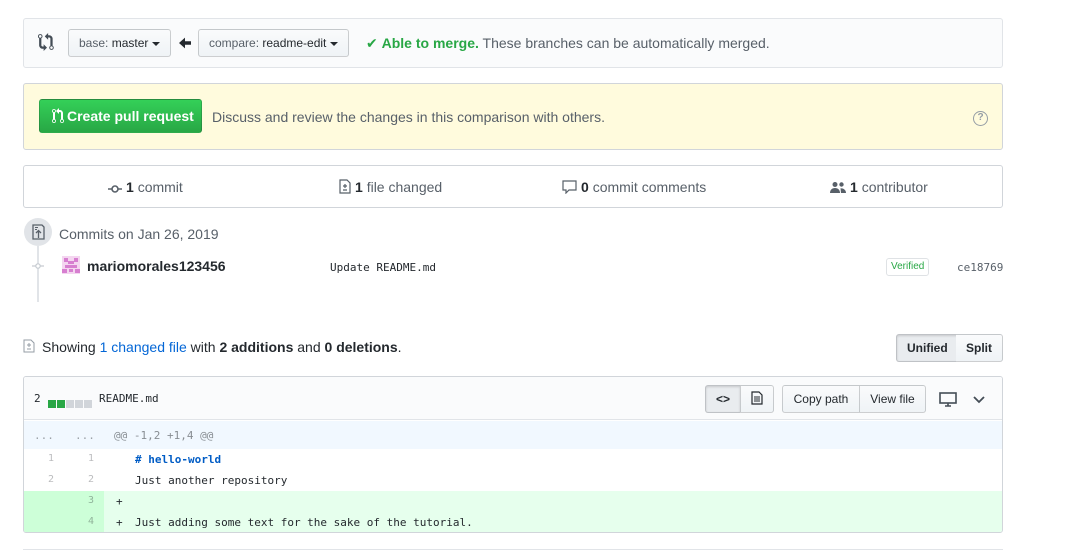 This screenshot has height=551, width=1075. What do you see at coordinates (76, 458) in the screenshot?
I see `new-line-number: 1` at bounding box center [76, 458].